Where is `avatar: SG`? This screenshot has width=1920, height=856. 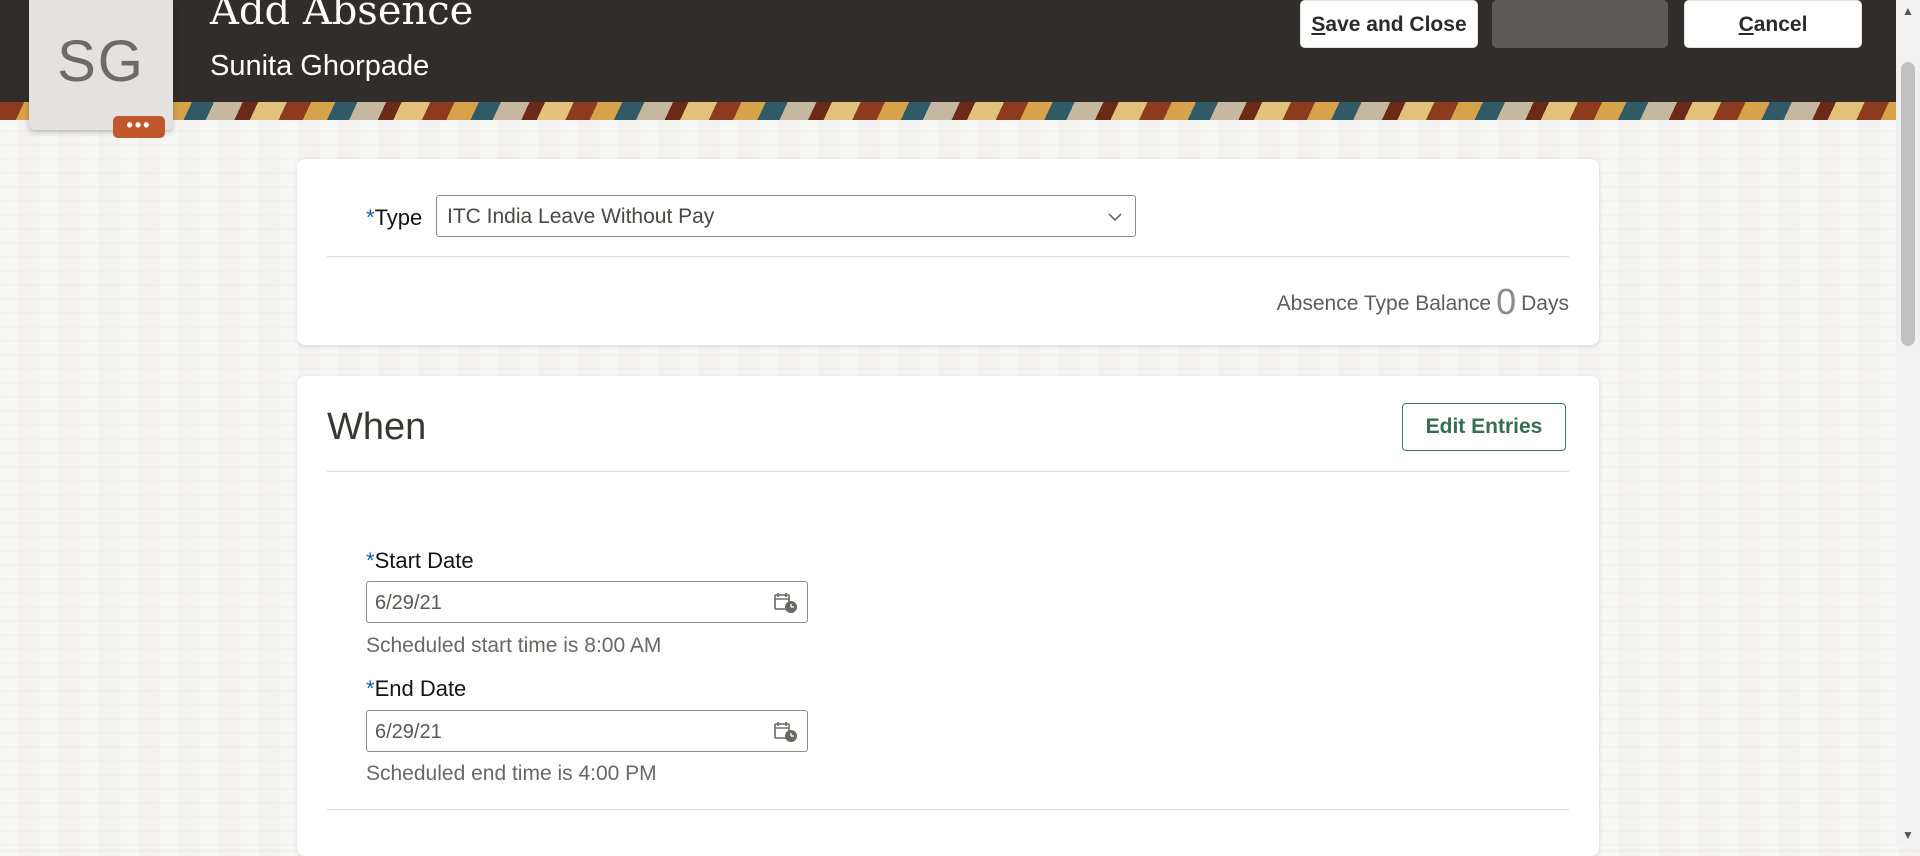
avatar: SG is located at coordinates (101, 65).